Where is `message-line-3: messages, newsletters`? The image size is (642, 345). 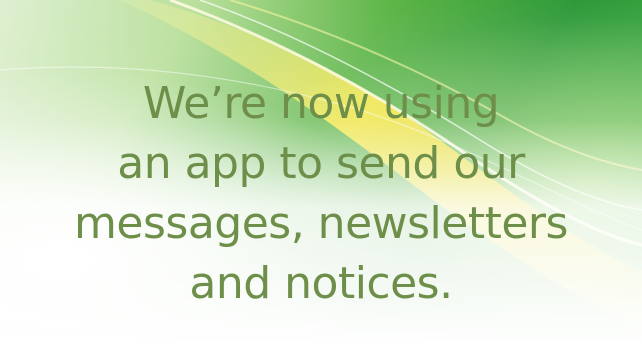 message-line-3: messages, newsletters is located at coordinates (321, 223).